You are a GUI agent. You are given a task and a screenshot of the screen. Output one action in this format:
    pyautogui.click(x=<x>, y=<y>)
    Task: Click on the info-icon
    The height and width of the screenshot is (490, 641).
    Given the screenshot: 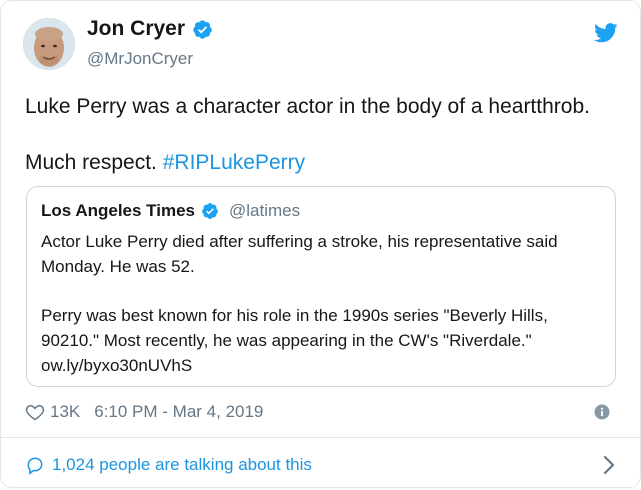 What is the action you would take?
    pyautogui.click(x=602, y=412)
    